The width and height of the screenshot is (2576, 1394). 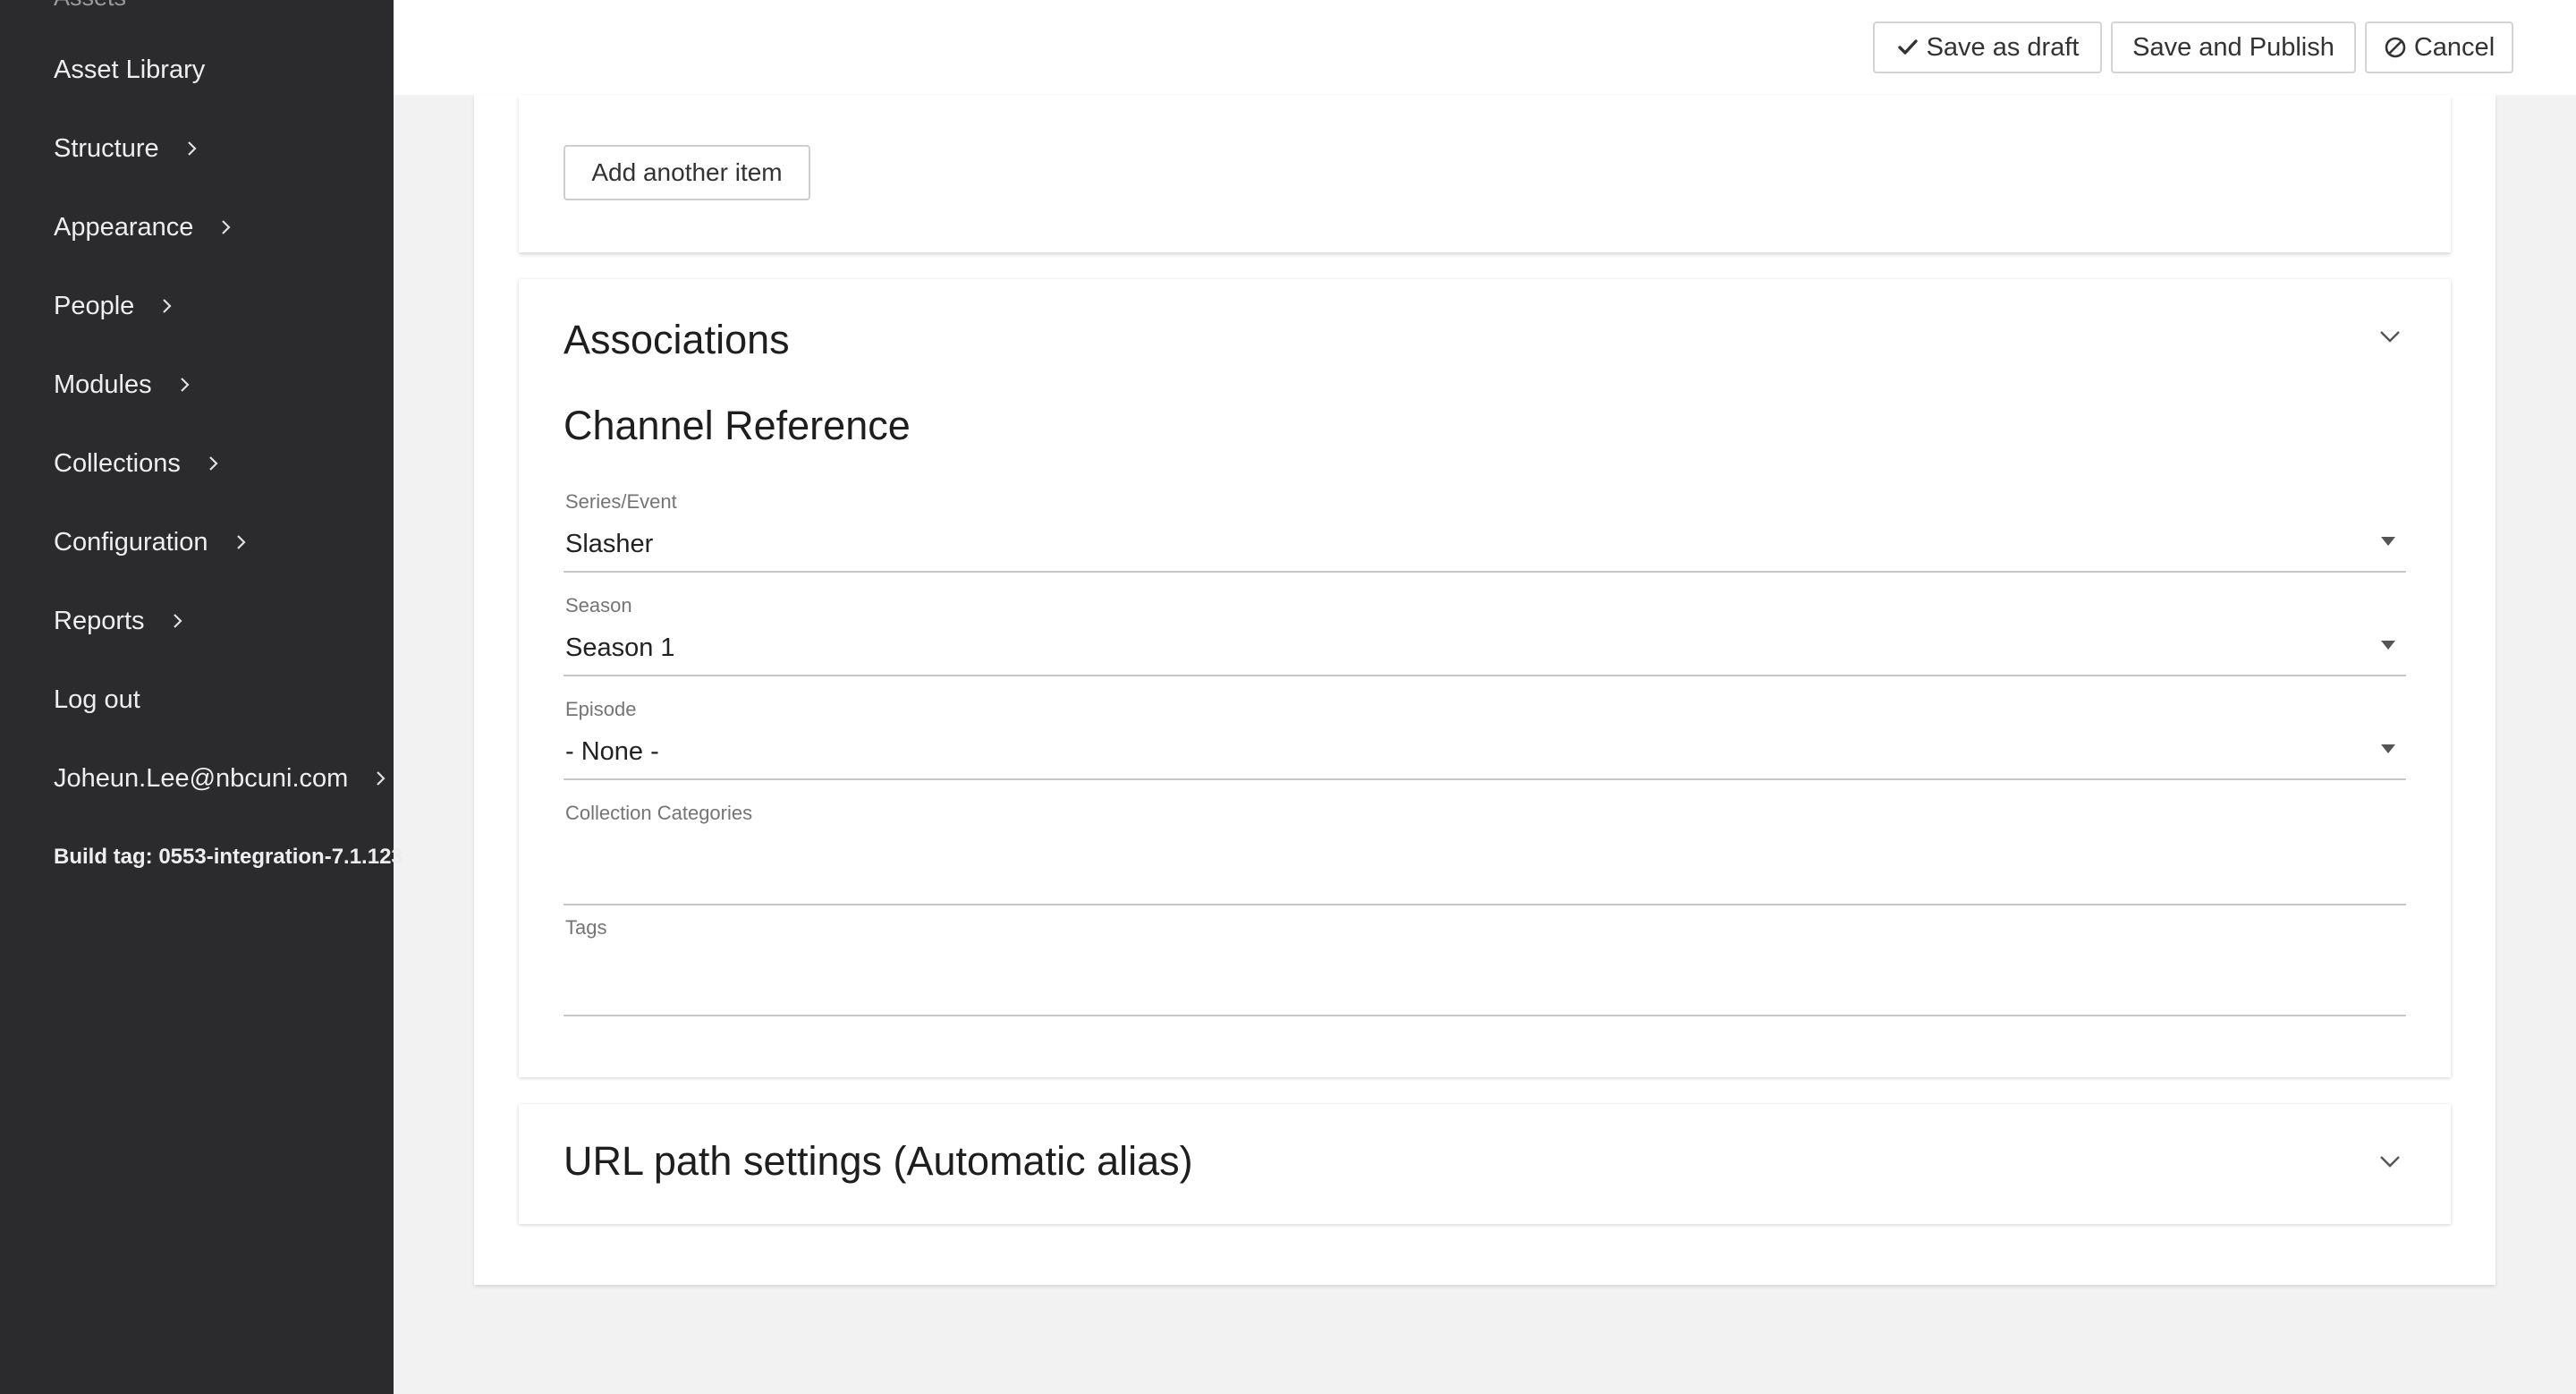 What do you see at coordinates (612, 751) in the screenshot?
I see `episode-value: - None -` at bounding box center [612, 751].